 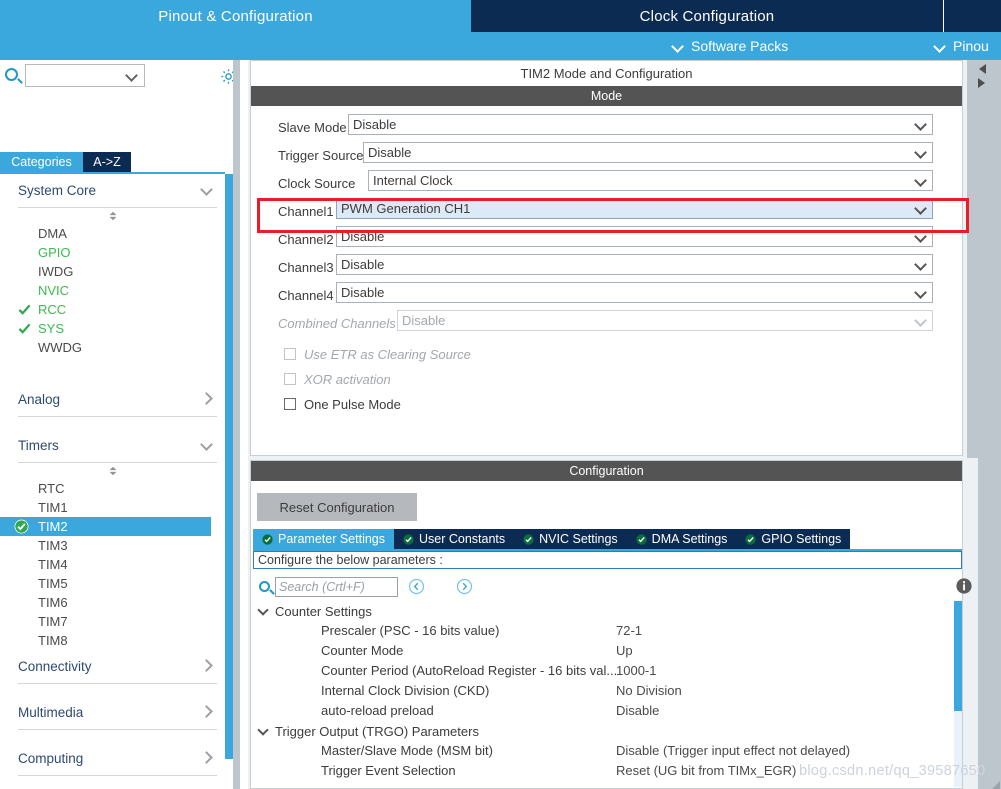 I want to click on parameter-list-scrollbar, so click(x=958, y=694).